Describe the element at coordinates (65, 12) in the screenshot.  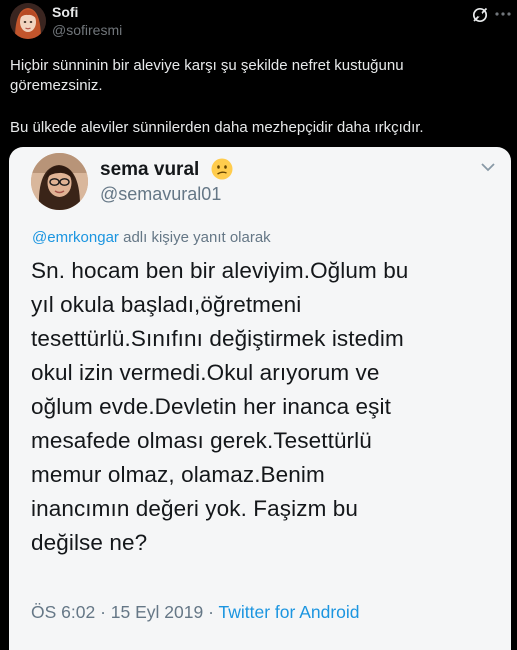
I see `author-name: Sofi` at that location.